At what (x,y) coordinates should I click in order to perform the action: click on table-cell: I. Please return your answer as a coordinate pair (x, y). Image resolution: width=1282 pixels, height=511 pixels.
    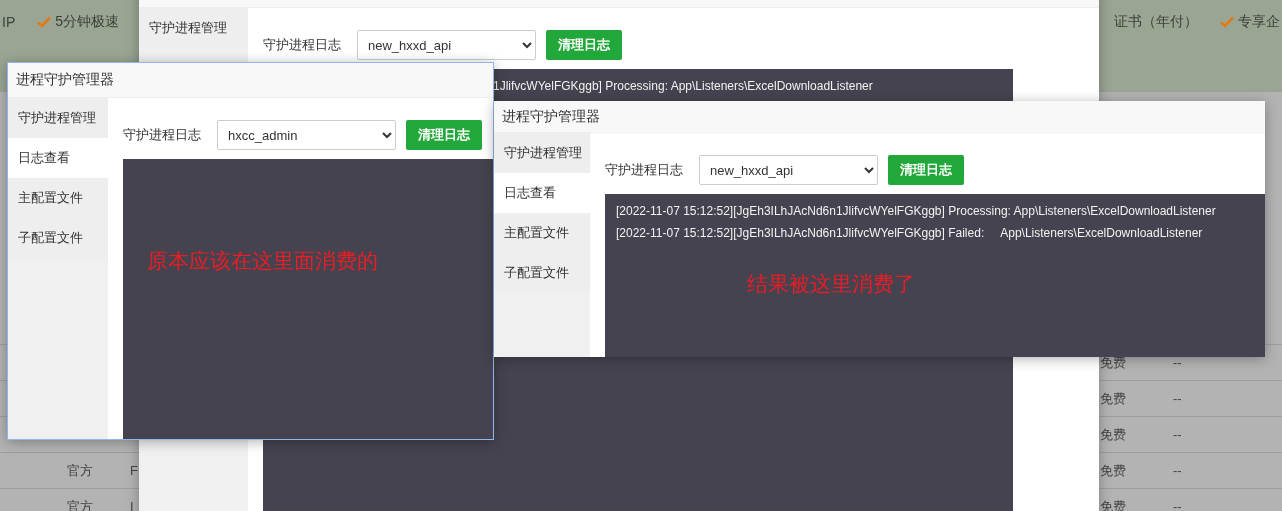
    Looking at the image, I should click on (132, 505).